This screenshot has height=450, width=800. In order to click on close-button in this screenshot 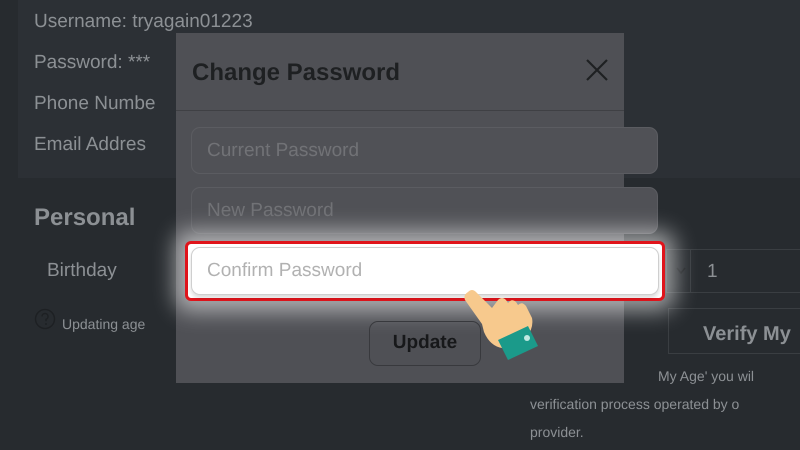, I will do `click(597, 70)`.